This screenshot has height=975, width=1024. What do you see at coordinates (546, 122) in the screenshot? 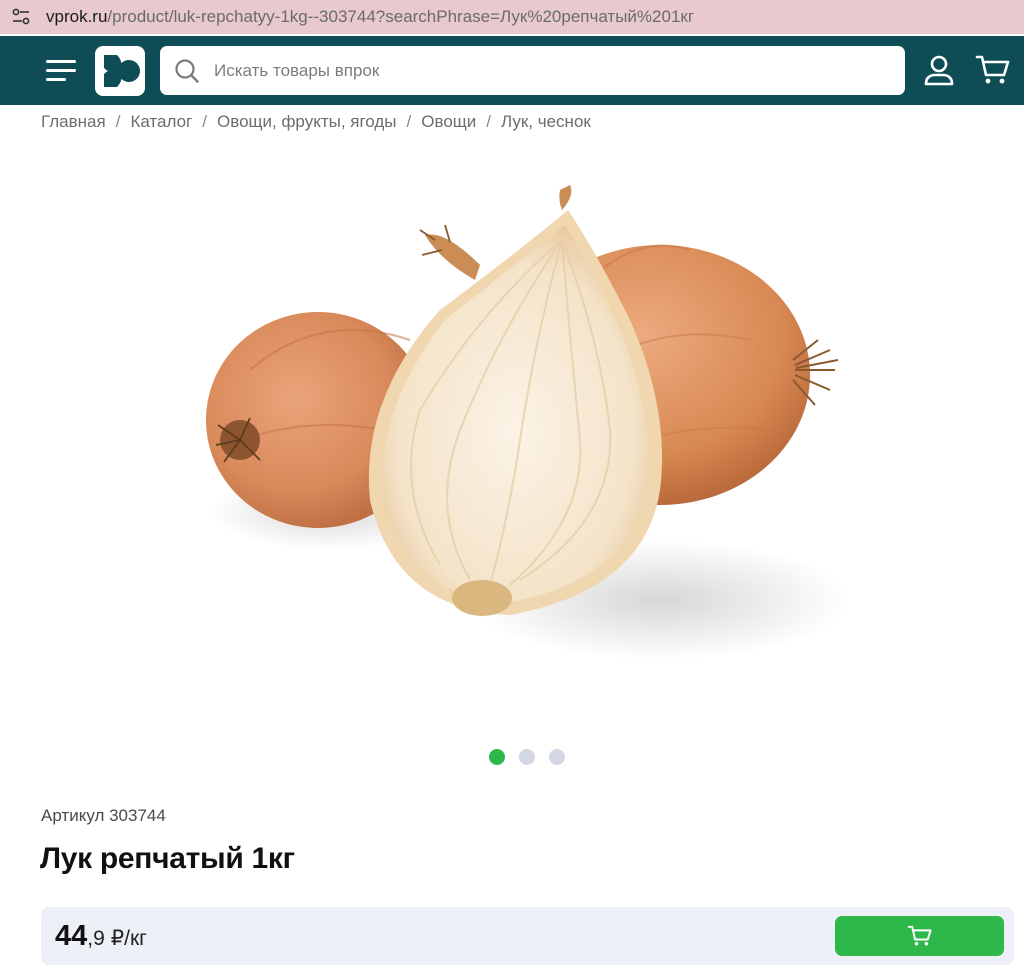
I see `breadcrumb-item-onion-garlic: Лук, чеснок` at bounding box center [546, 122].